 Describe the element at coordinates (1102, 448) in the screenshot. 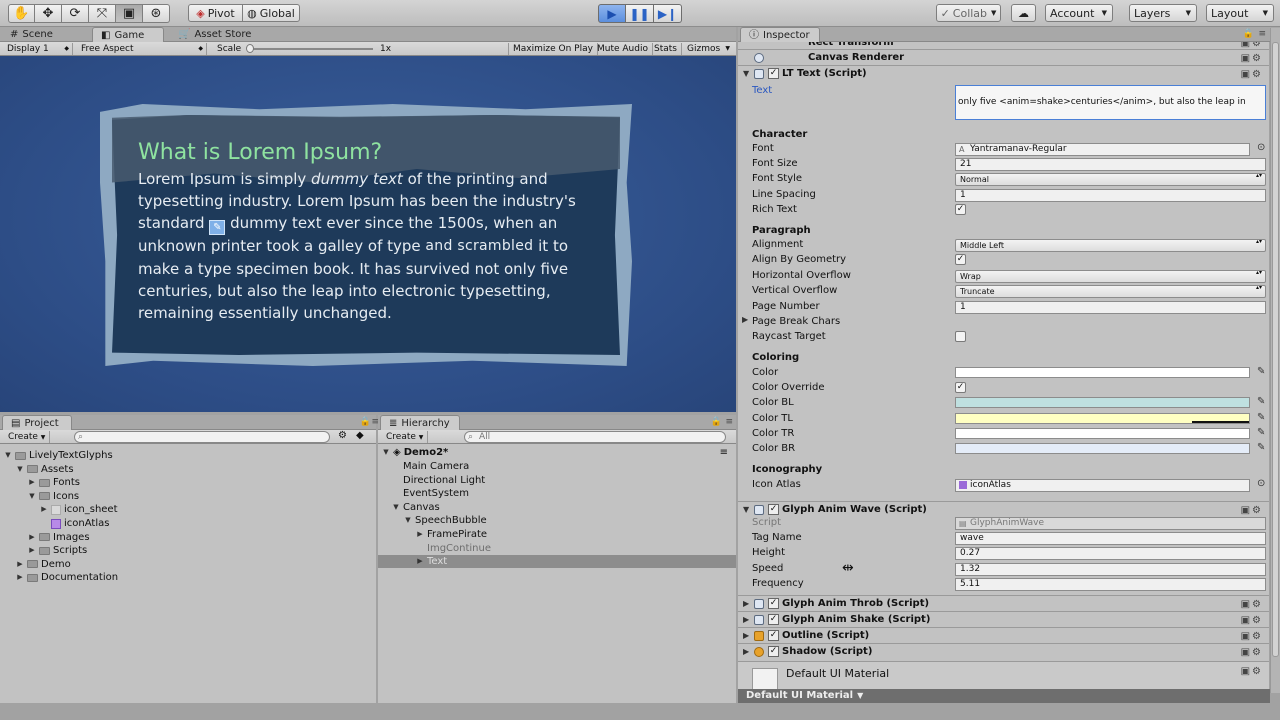

I see `color-br-swatch` at that location.